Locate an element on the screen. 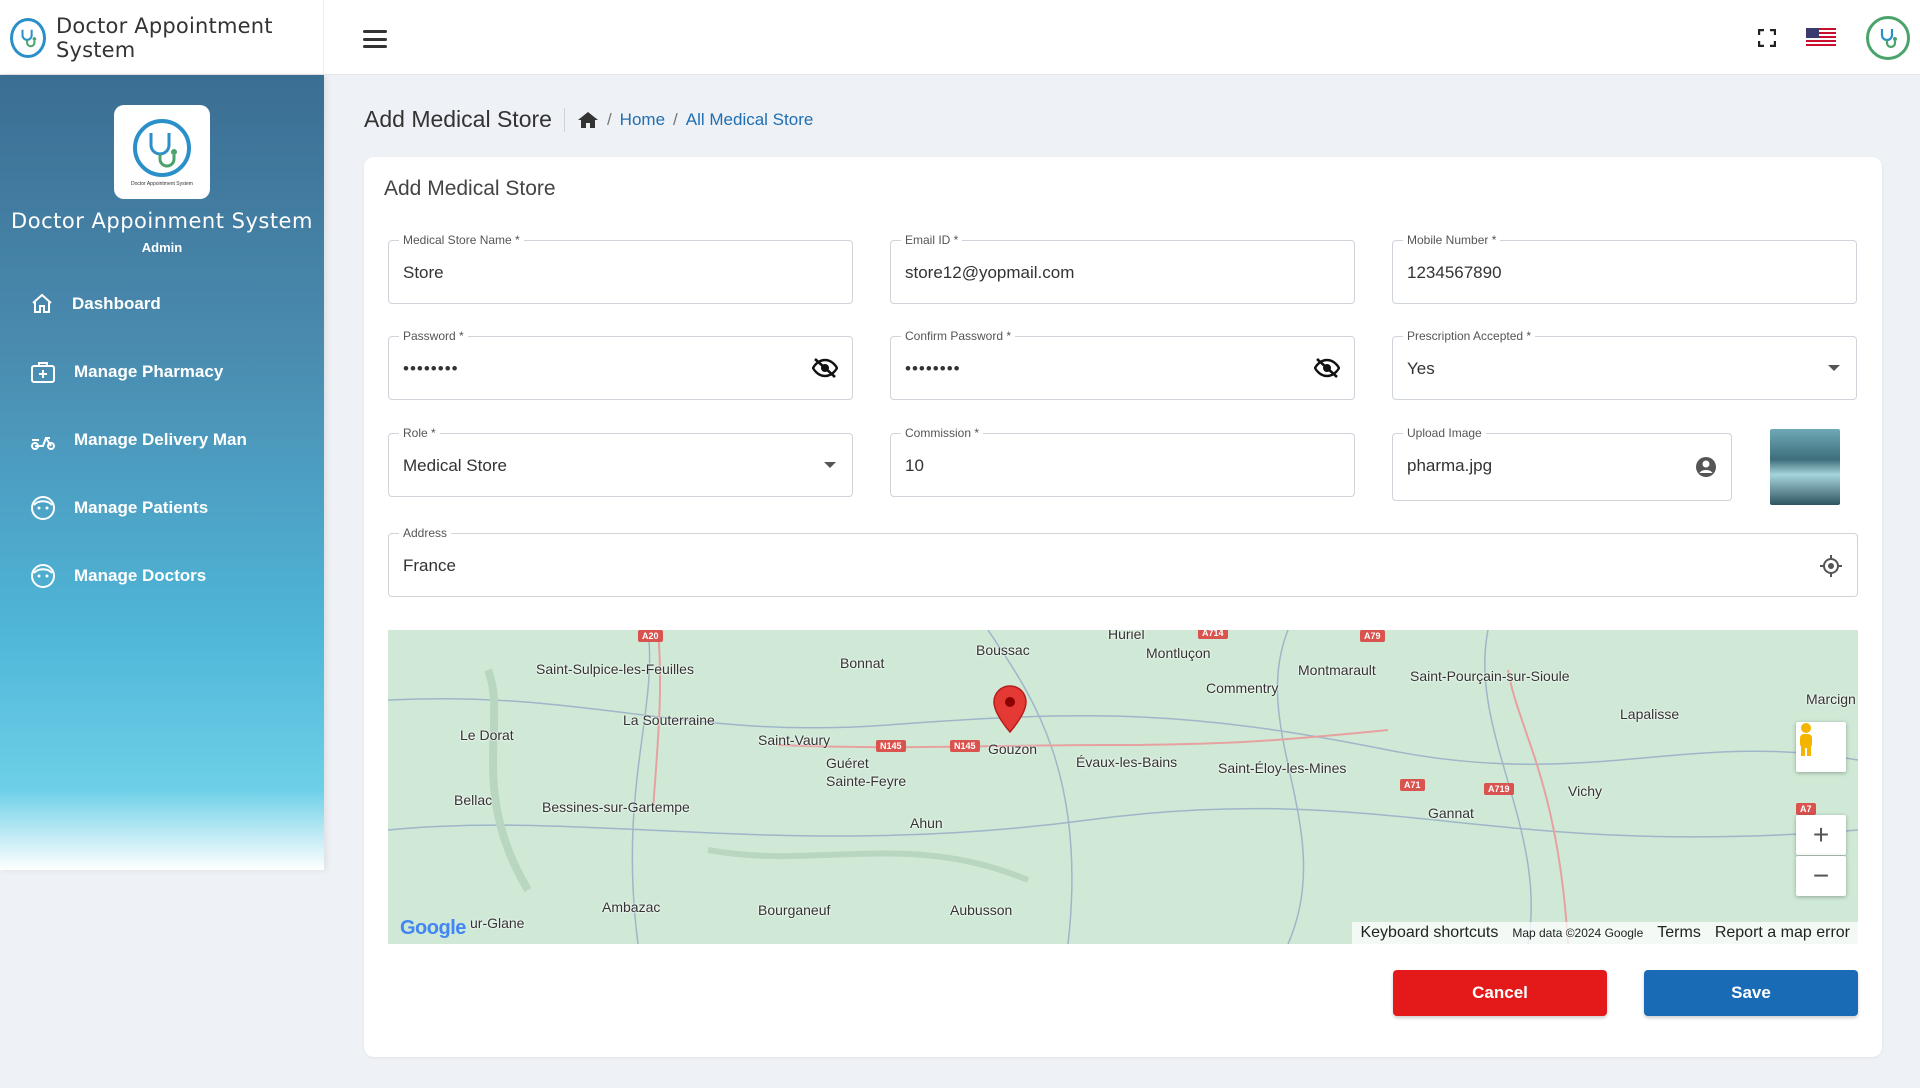  password-field: Password * •••••••• is located at coordinates (620, 364).